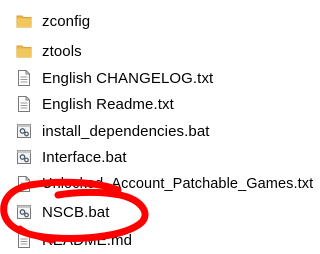  What do you see at coordinates (62, 51) in the screenshot?
I see `file-name: ztools` at bounding box center [62, 51].